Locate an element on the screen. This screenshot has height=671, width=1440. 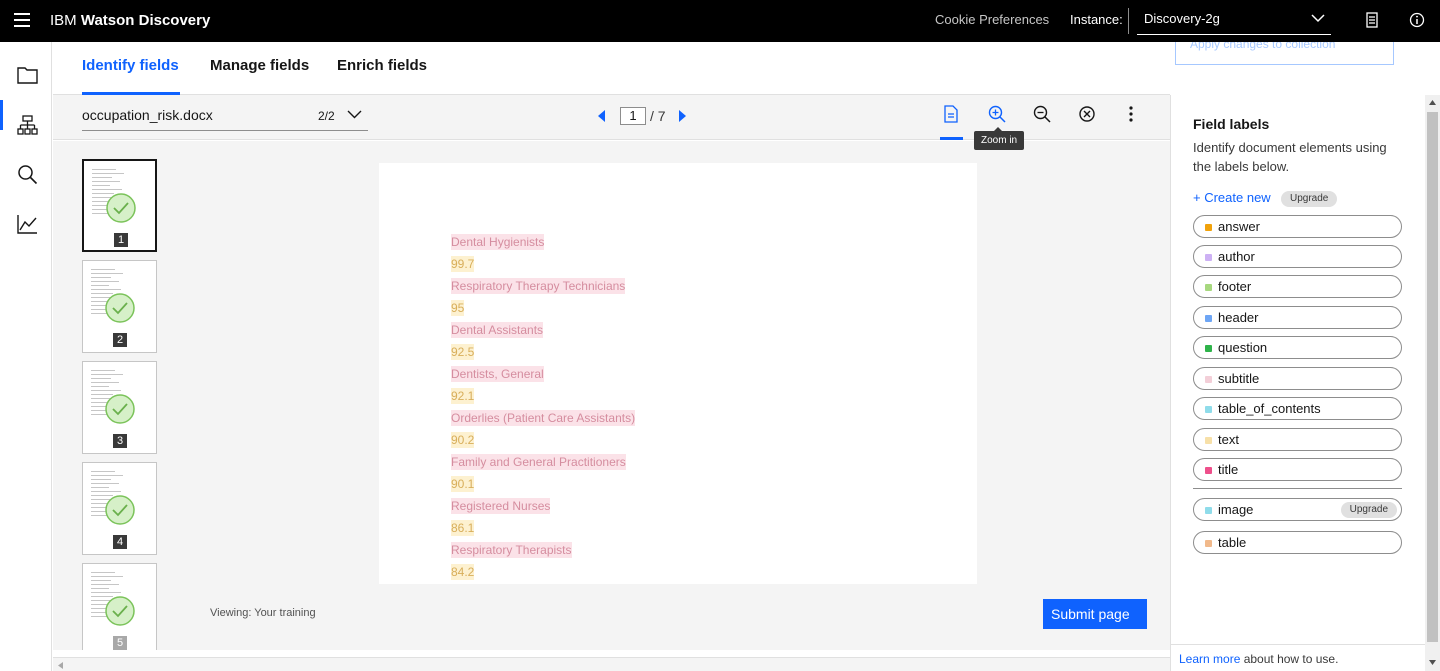
zoom-in-icon is located at coordinates (997, 114).